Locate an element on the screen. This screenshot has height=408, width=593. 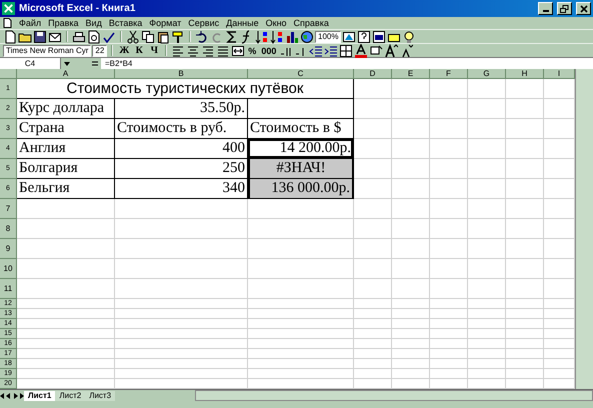
menu-item: Справка is located at coordinates (311, 23).